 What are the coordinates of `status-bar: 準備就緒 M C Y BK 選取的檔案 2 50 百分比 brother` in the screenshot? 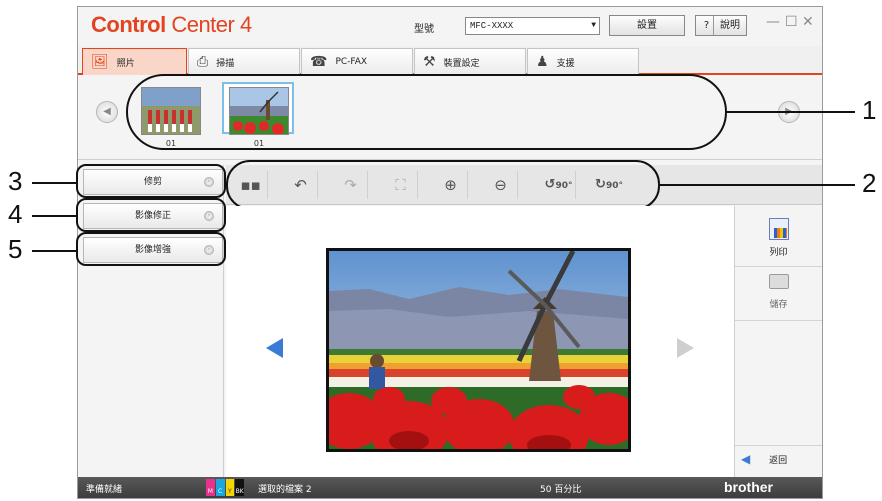 It's located at (450, 487).